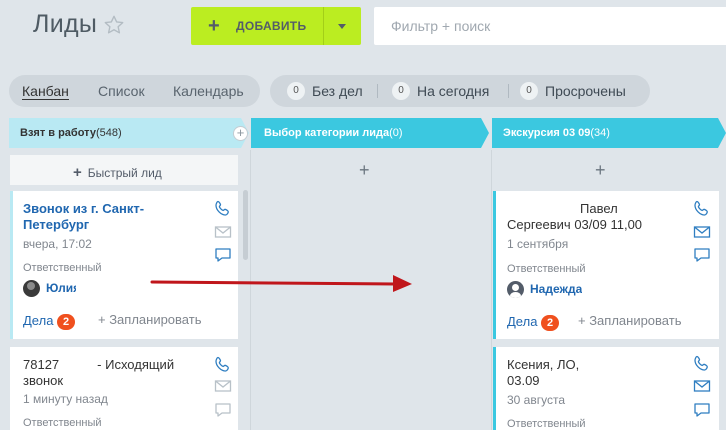  I want to click on lead-title: 78127 - Исходящий звонок, so click(113, 373).